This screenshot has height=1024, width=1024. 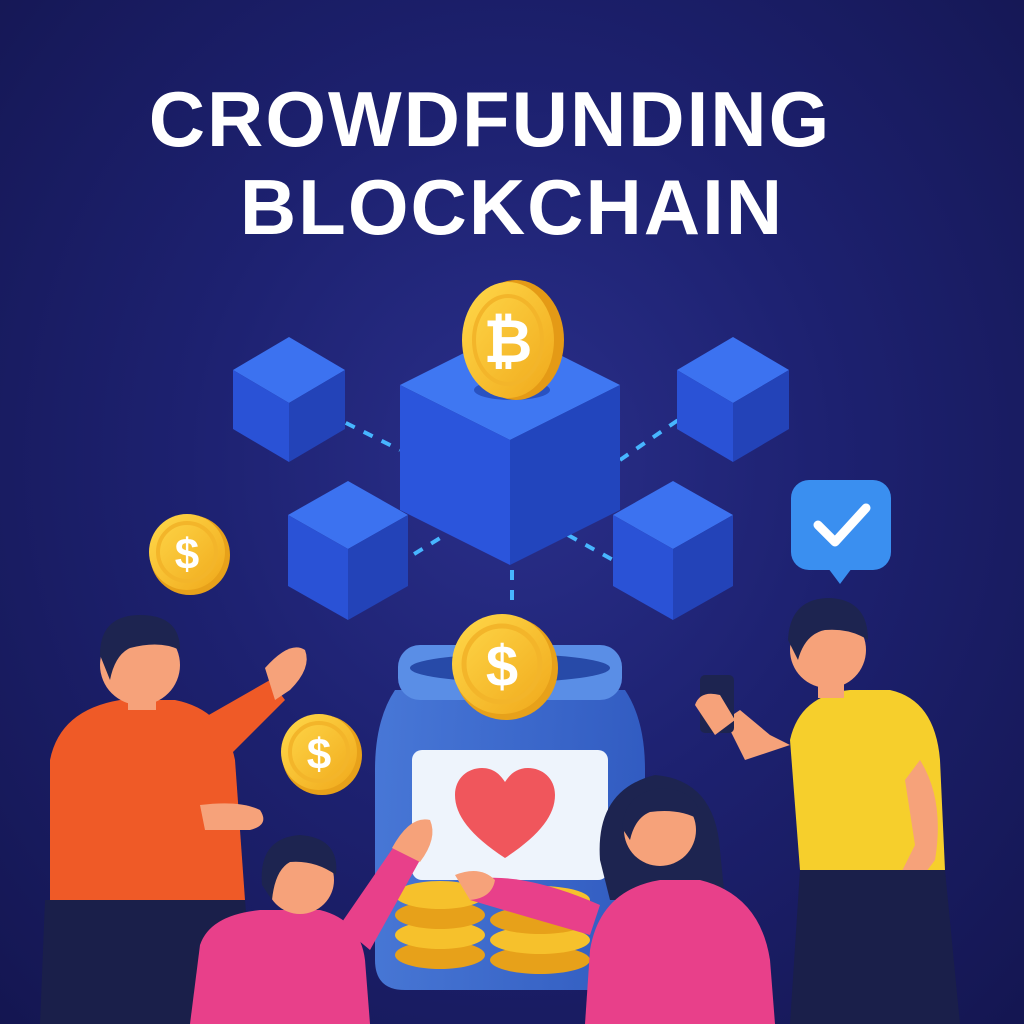 I want to click on block-top-left, so click(x=289, y=399).